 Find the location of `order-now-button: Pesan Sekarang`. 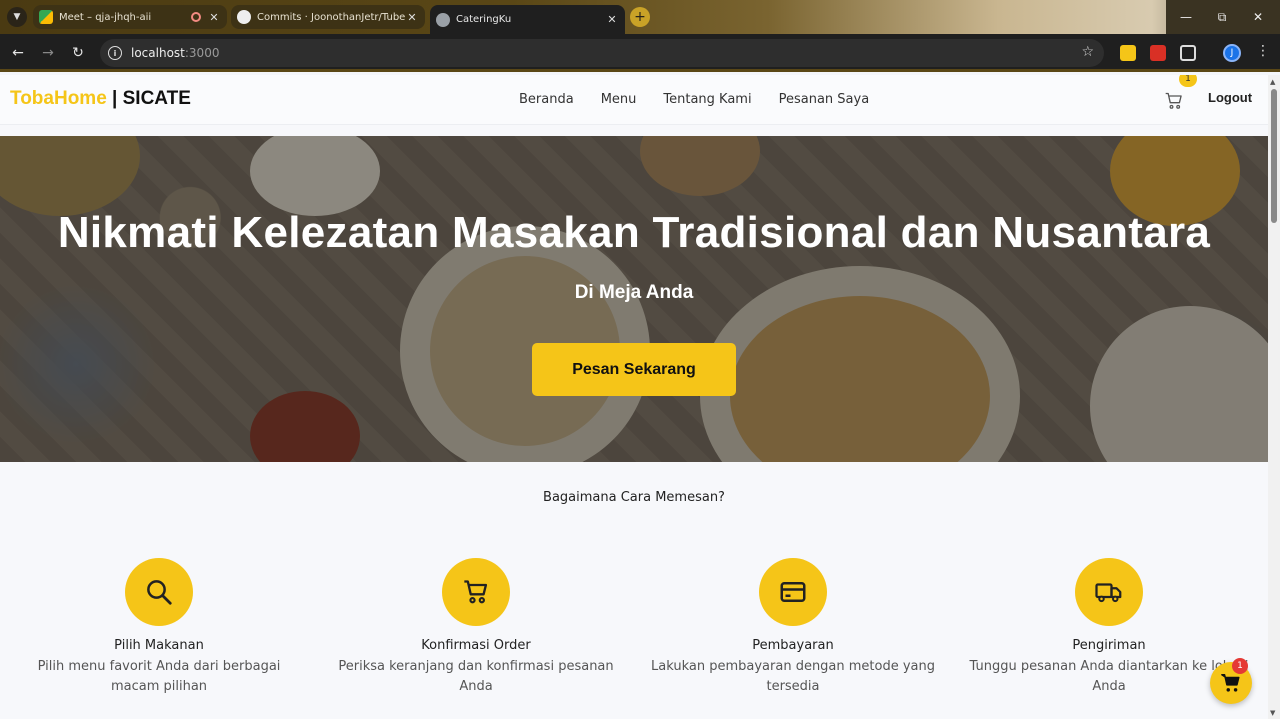

order-now-button: Pesan Sekarang is located at coordinates (634, 369).